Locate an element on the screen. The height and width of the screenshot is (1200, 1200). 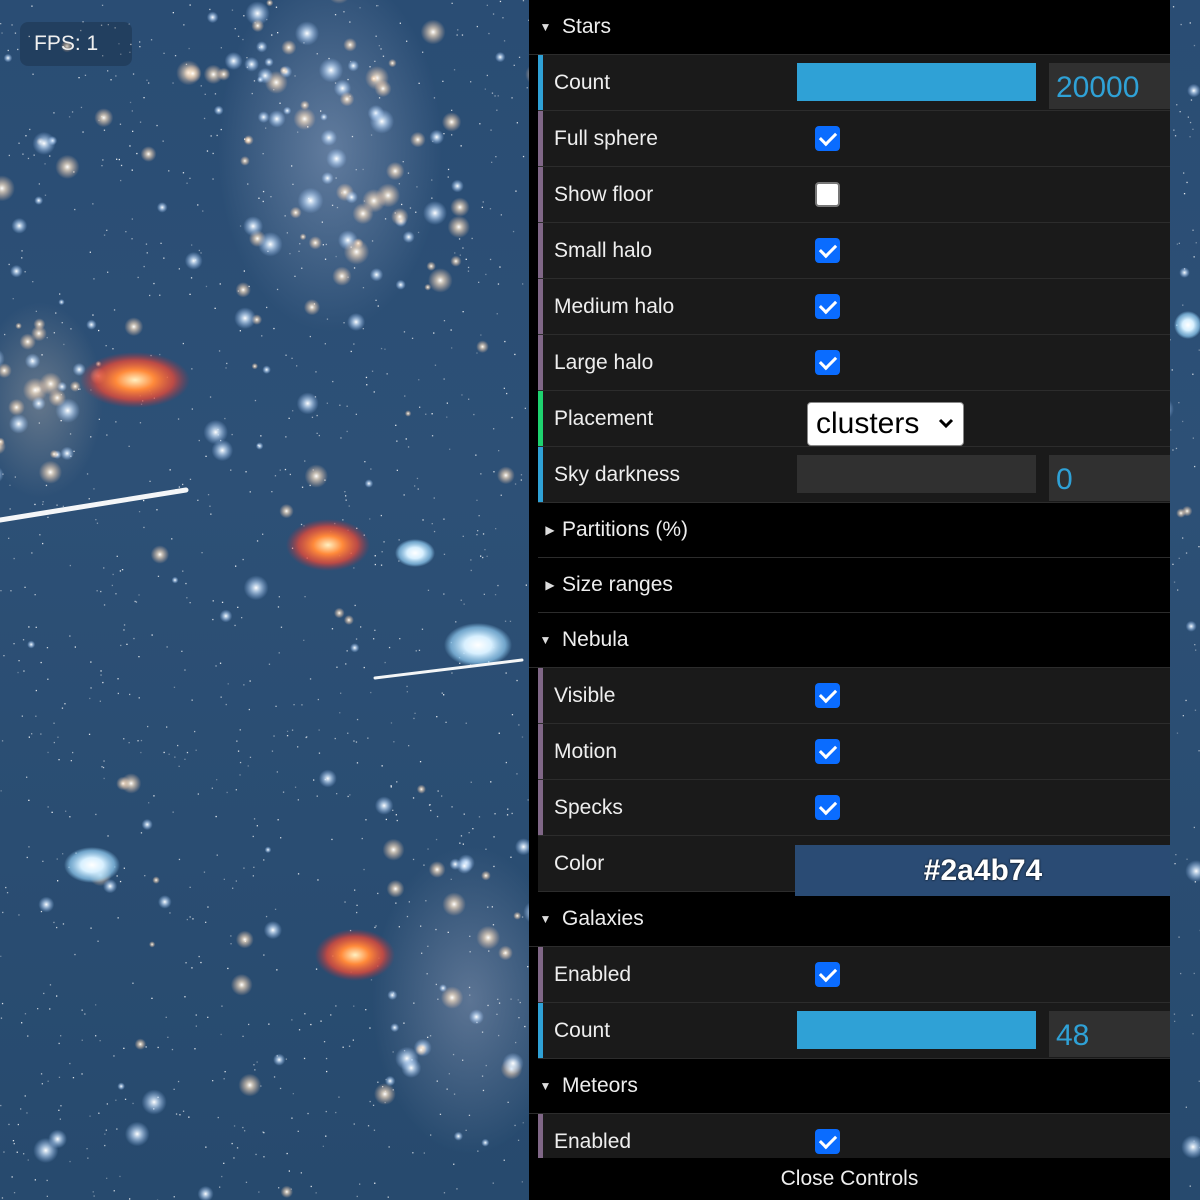
sky-darkness-input: 0 is located at coordinates (1109, 478).